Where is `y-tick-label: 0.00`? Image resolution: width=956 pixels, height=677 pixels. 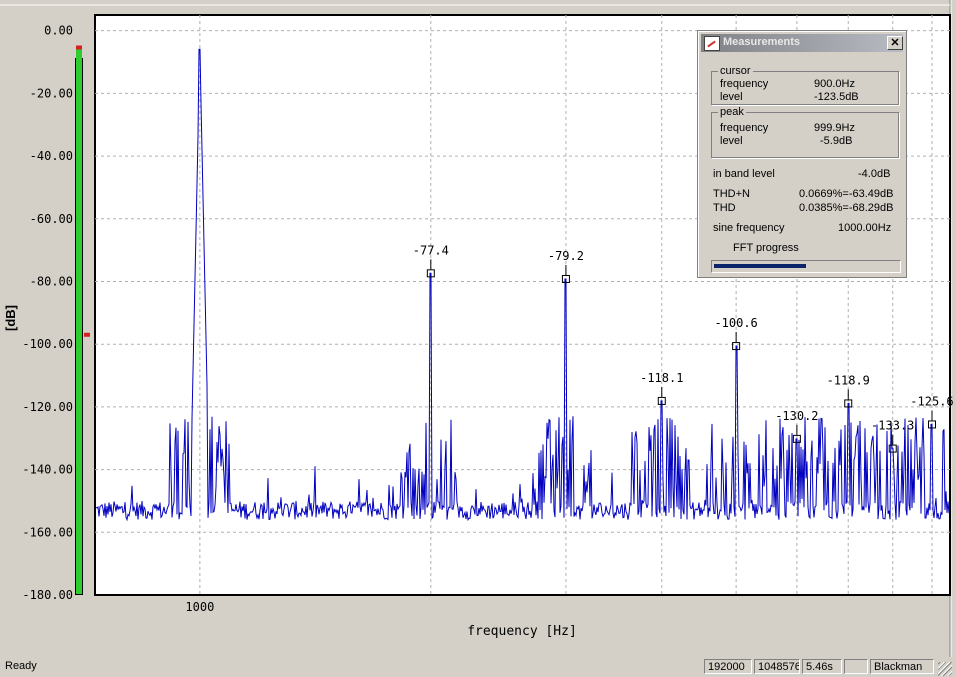
y-tick-label: 0.00 is located at coordinates (58, 31).